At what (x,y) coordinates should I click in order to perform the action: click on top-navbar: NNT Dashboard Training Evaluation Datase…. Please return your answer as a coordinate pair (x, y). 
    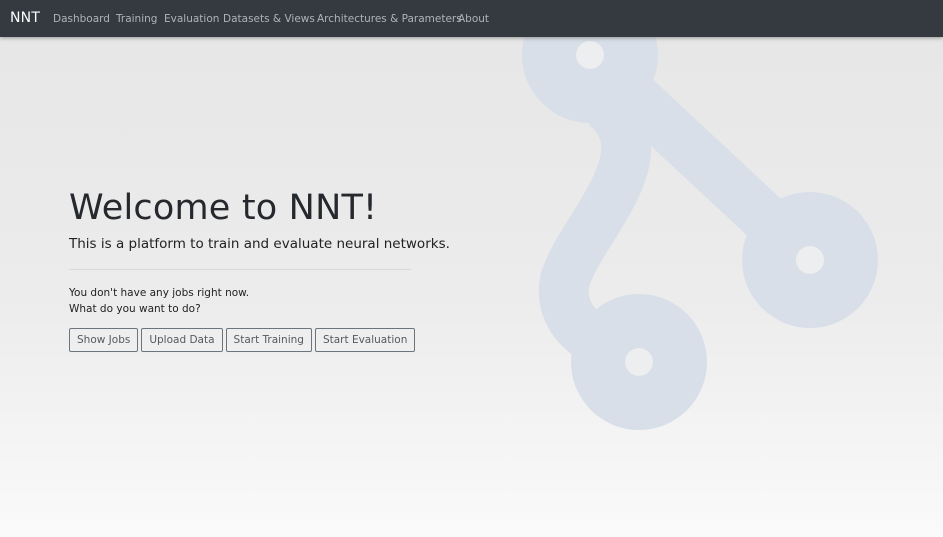
    Looking at the image, I should click on (471, 18).